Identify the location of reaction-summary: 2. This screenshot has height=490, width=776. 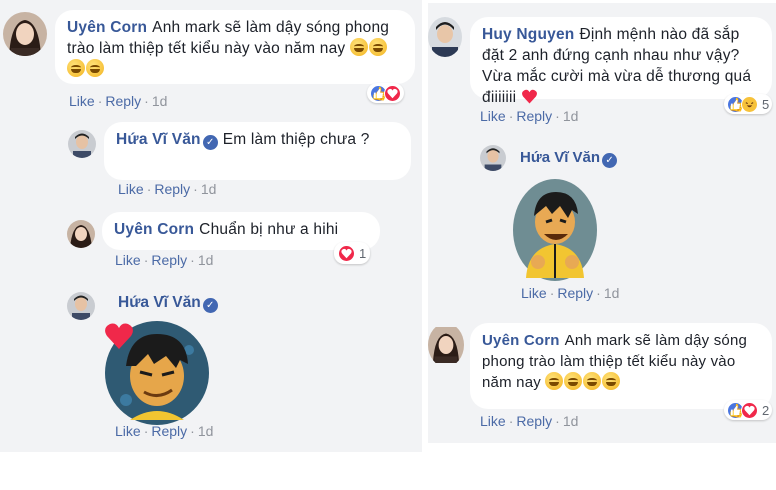
(748, 410).